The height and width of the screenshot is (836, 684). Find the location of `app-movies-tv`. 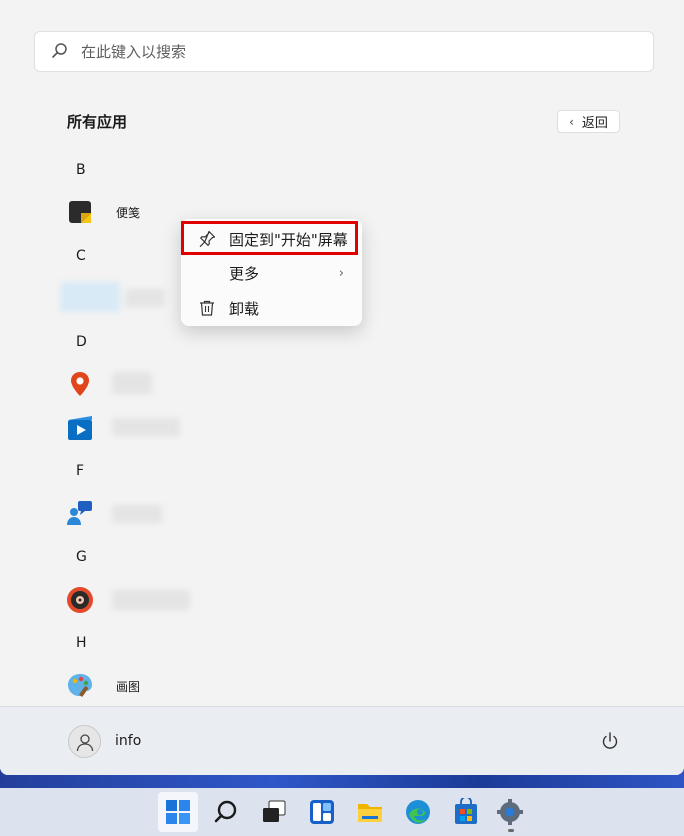

app-movies-tv is located at coordinates (80, 428).